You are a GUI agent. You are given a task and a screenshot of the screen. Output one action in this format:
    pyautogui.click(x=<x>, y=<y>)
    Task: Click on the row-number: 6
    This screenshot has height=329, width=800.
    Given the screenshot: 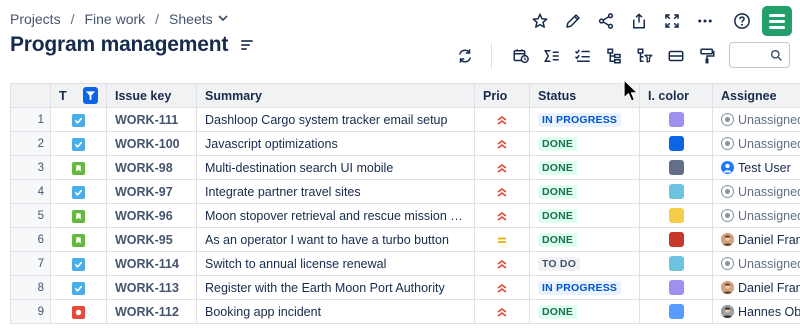 What is the action you would take?
    pyautogui.click(x=30, y=239)
    